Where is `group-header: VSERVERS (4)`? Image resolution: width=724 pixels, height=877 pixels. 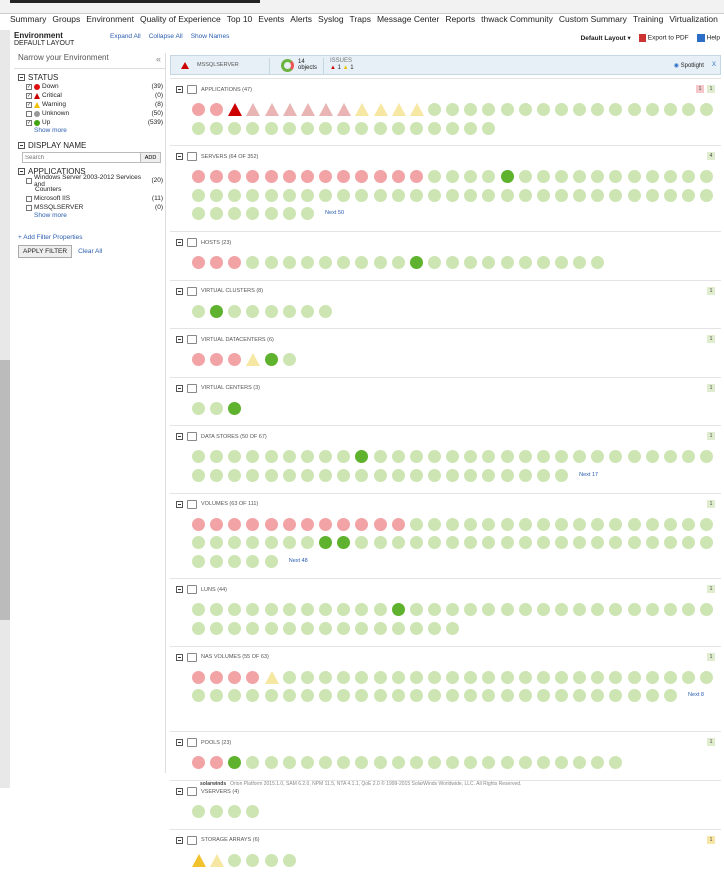
group-header: VSERVERS (4) is located at coordinates (207, 791).